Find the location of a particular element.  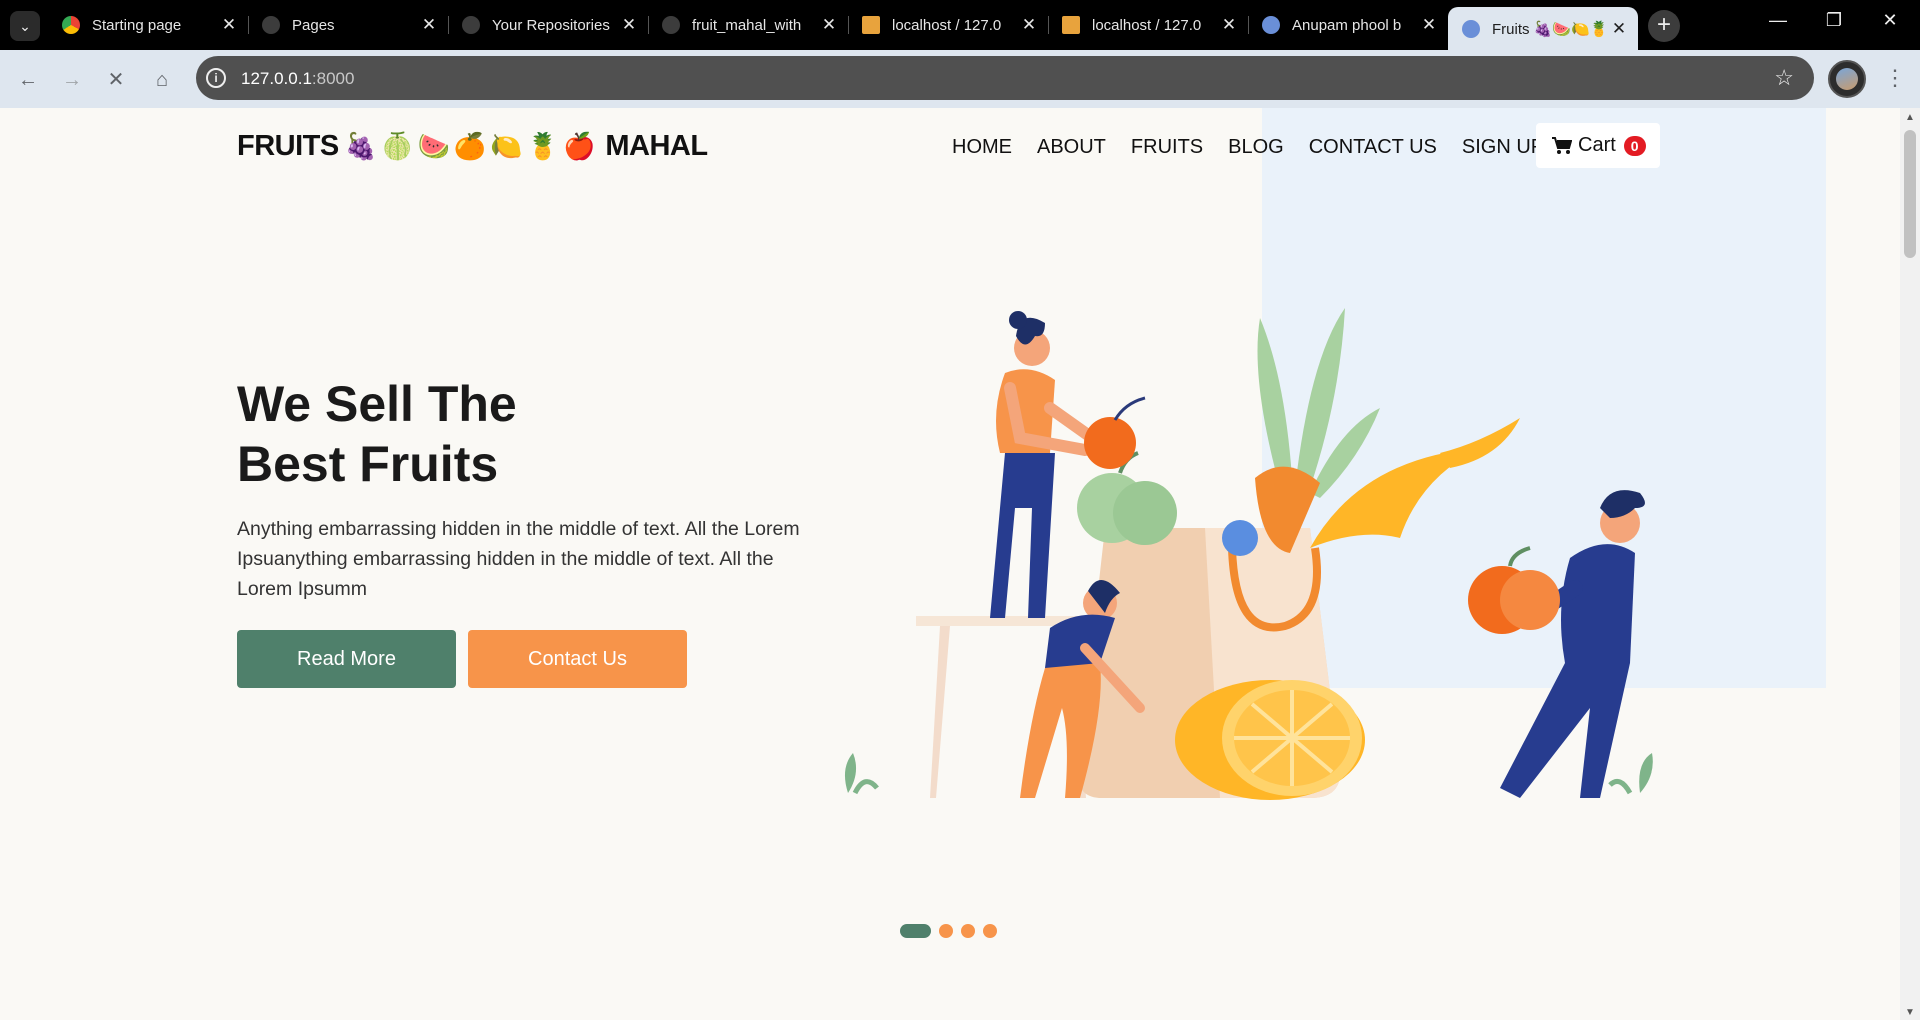

tab-phpmyadmin-2: localhost / 127.0 ✕ is located at coordinates (1148, 25).